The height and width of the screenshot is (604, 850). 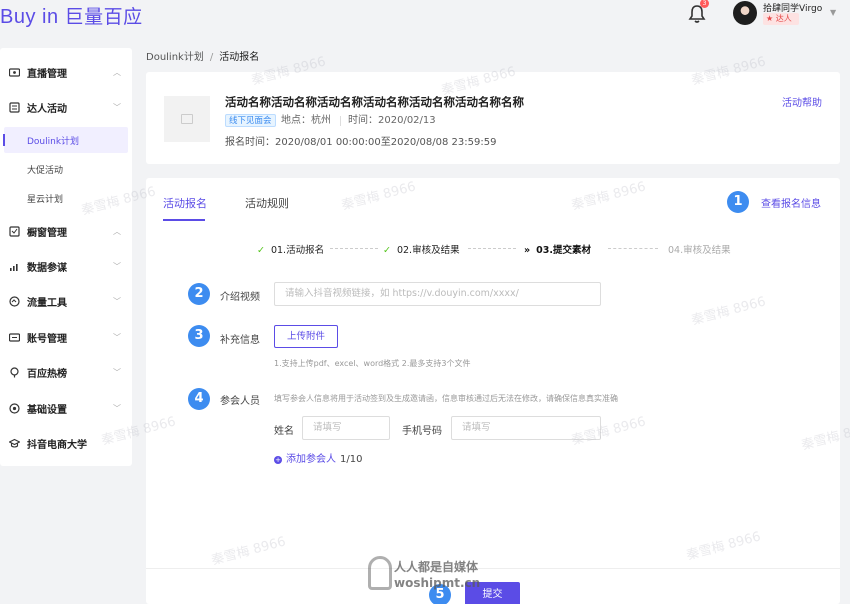 I want to click on app-logo: Buy in 巨量百应, so click(x=71, y=15).